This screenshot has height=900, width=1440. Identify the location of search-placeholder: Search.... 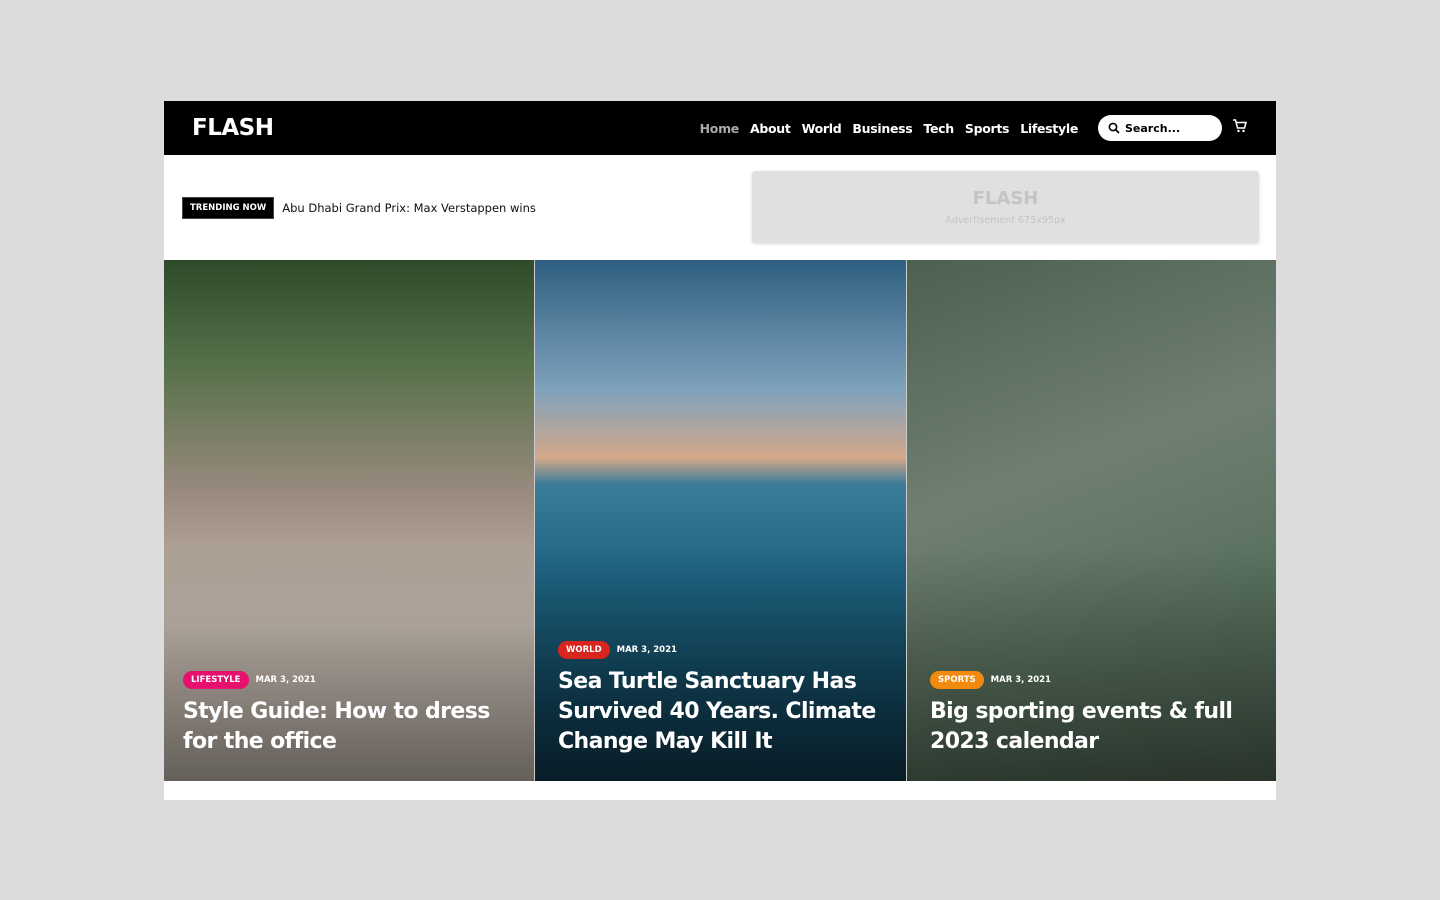
(1153, 128).